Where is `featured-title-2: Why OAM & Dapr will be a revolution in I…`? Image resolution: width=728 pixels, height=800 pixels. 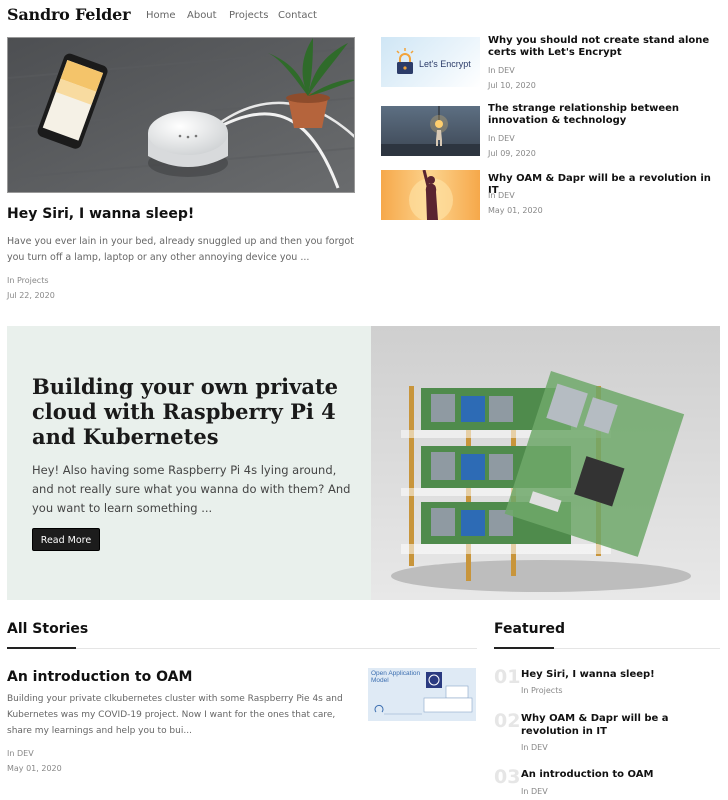
featured-title-2: Why OAM & Dapr will be a revolution in I… is located at coordinates (621, 725).